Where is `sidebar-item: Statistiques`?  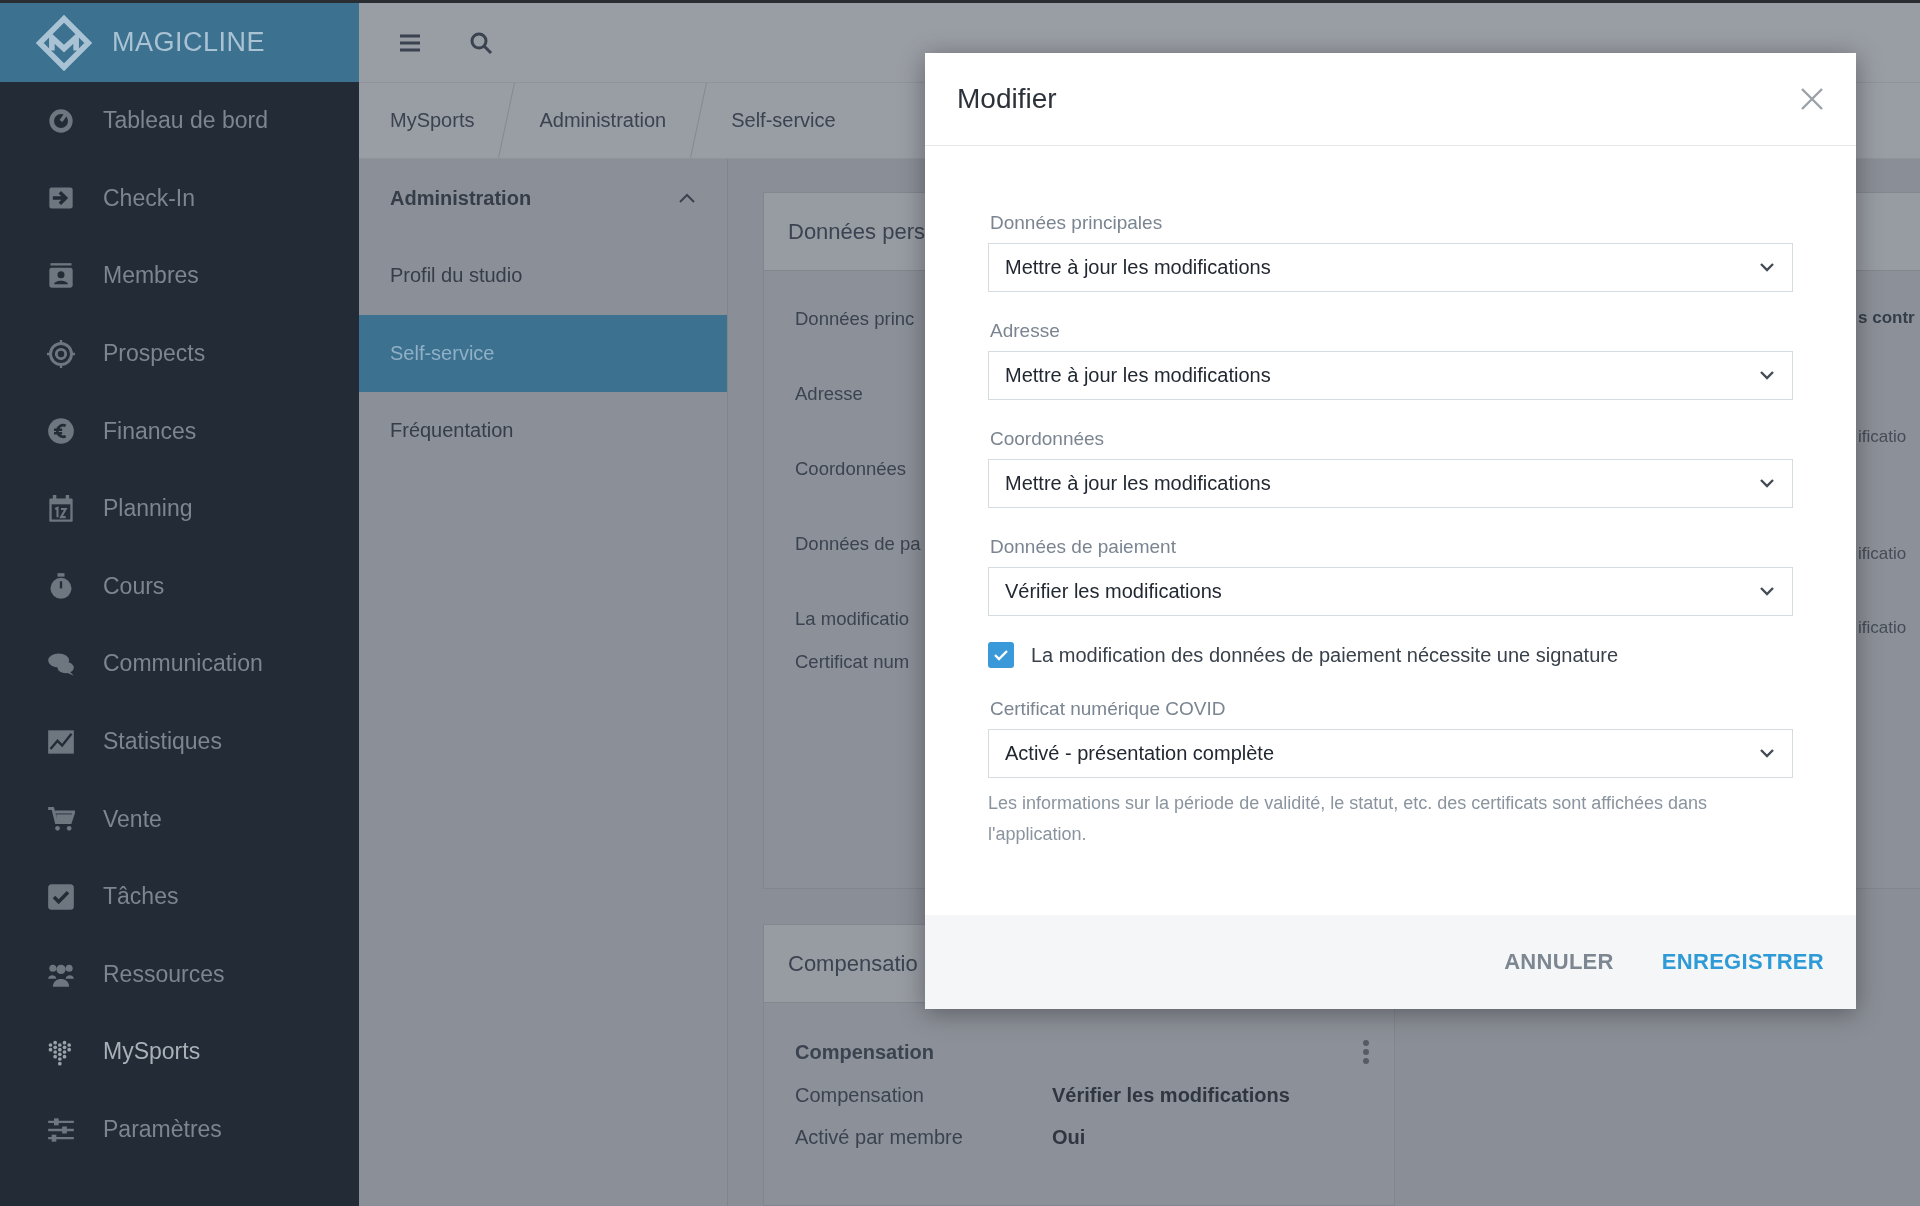 sidebar-item: Statistiques is located at coordinates (179, 741).